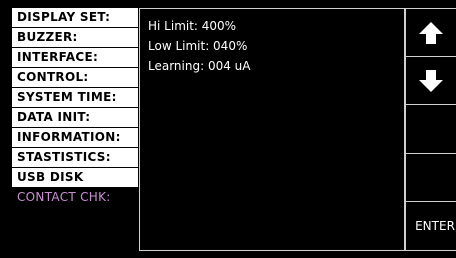 This screenshot has width=456, height=258. I want to click on menu-item-buzzer: BUZZER:, so click(75, 37).